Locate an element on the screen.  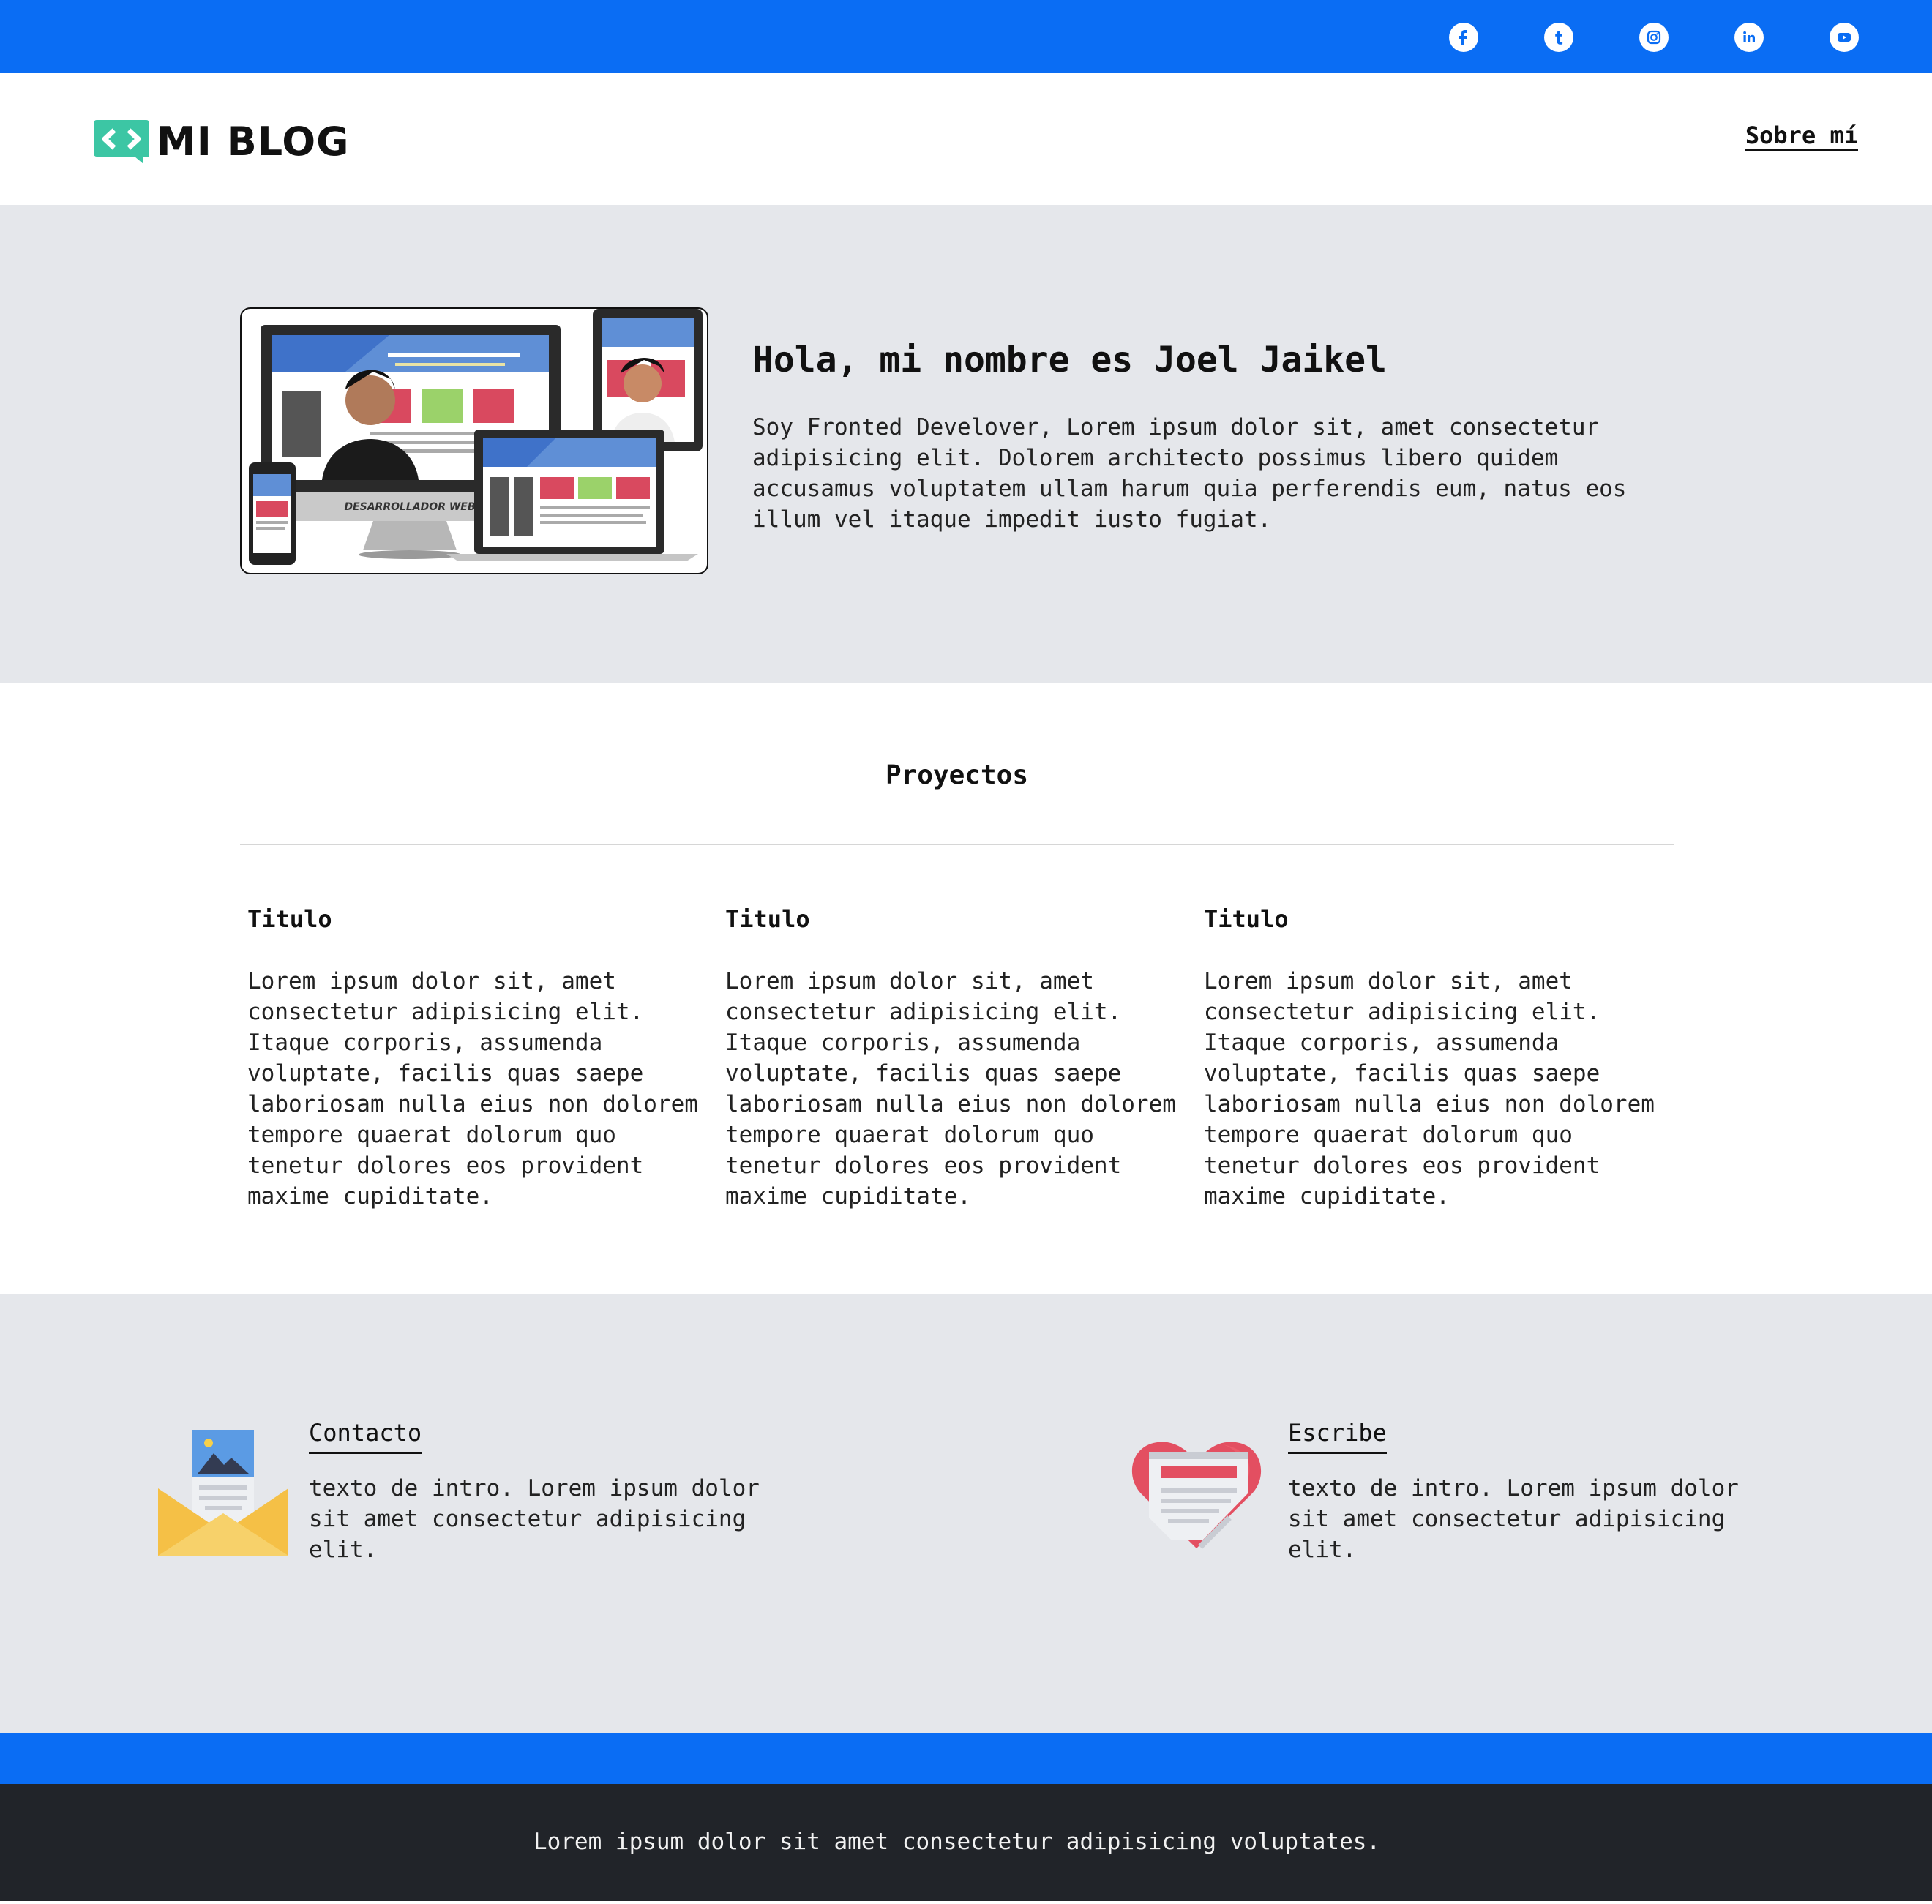
projects-title: Proyectos is located at coordinates (957, 775).